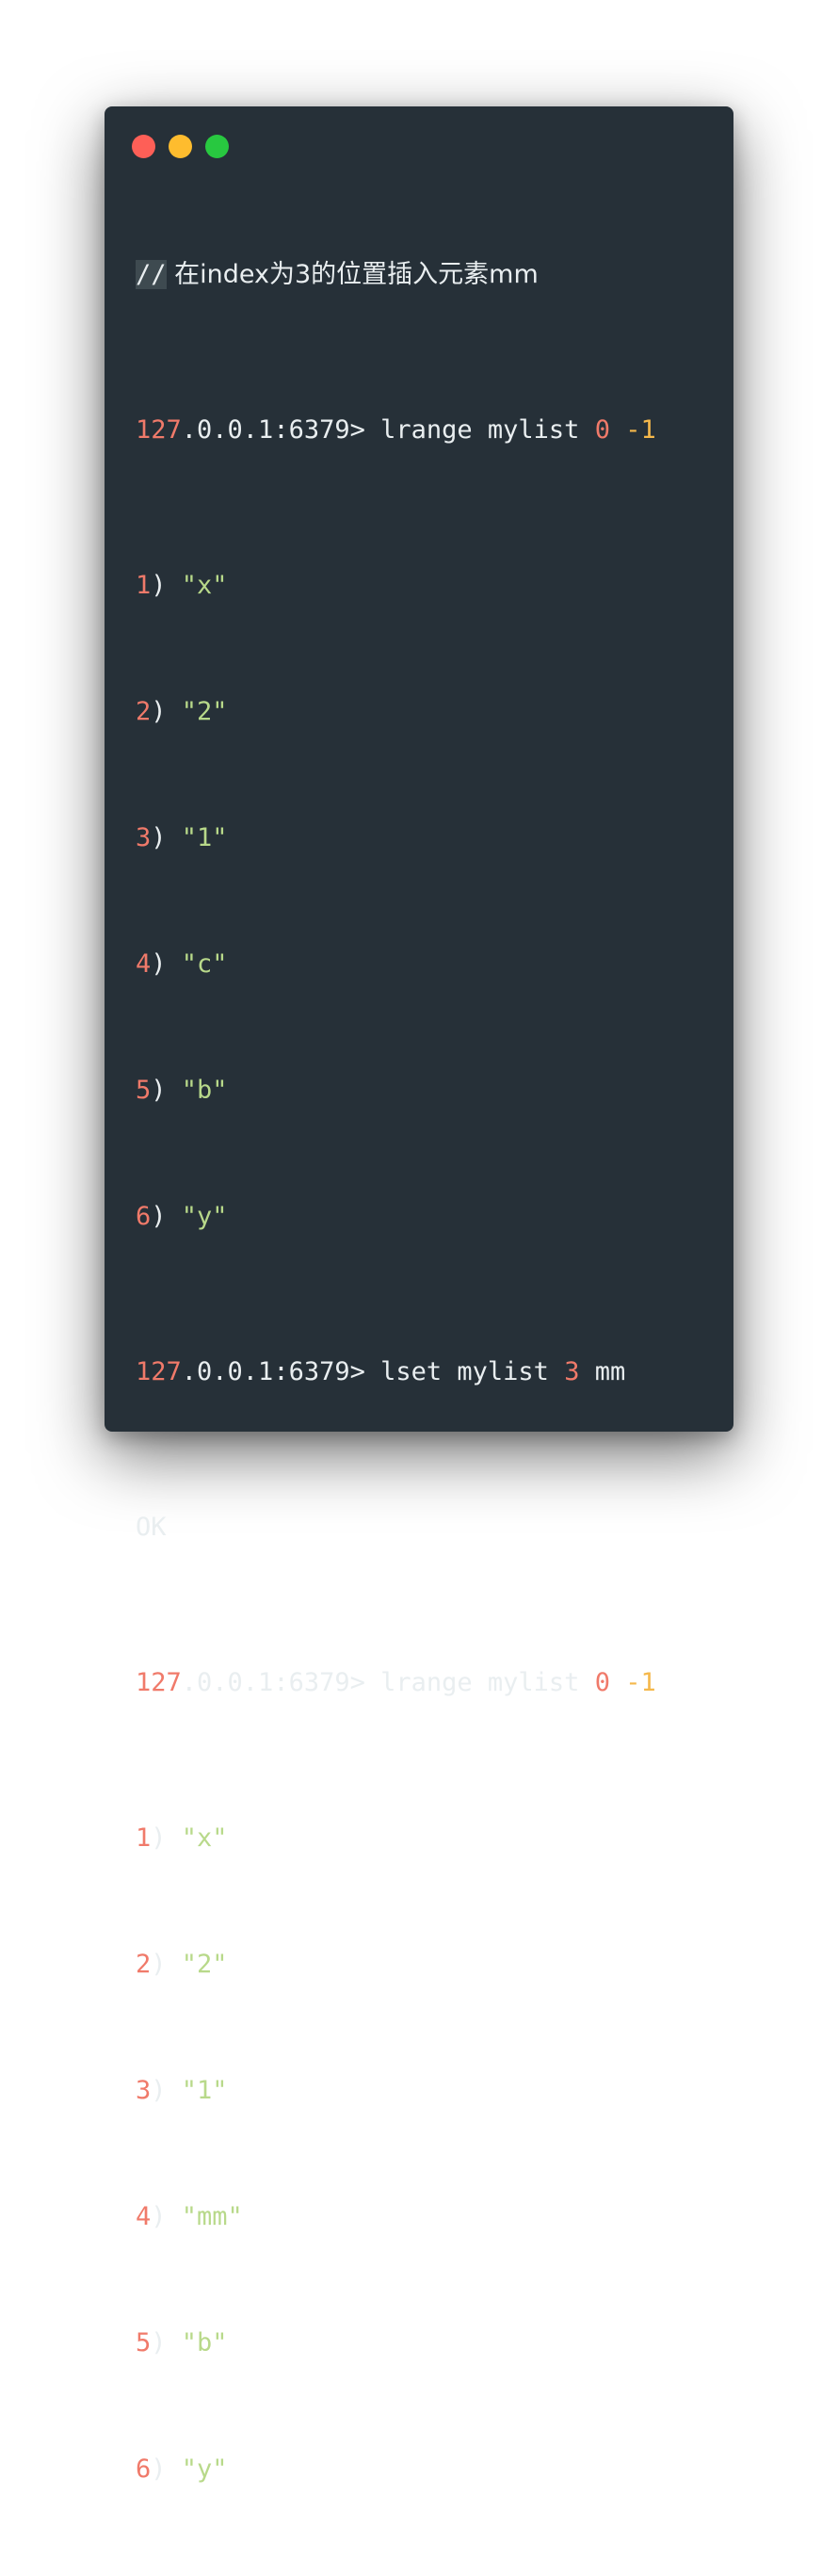 Image resolution: width=838 pixels, height=2576 pixels. I want to click on comment-line: // 在index为3的位置插入元素mm, so click(425, 289).